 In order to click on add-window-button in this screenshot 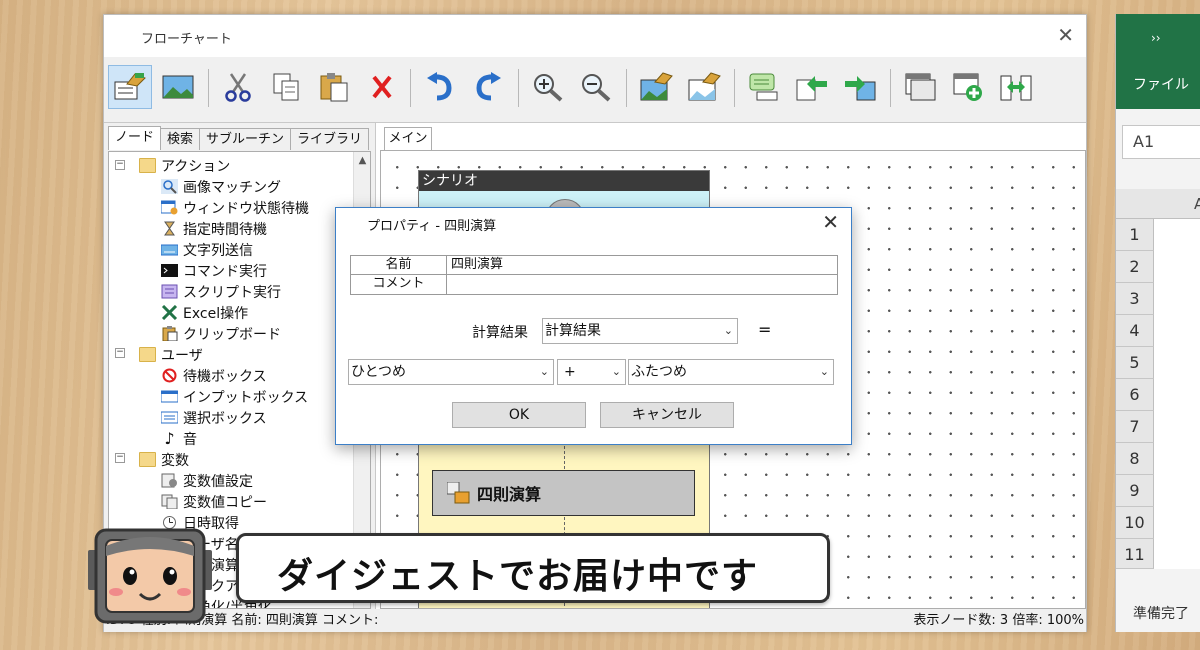, I will do `click(968, 87)`.